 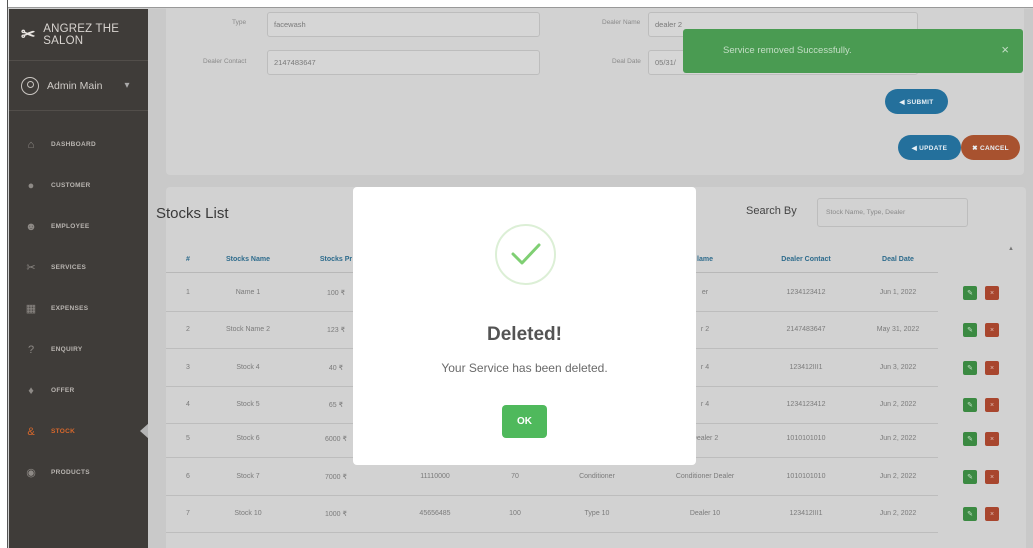 I want to click on dealer-name-label: Dealer Name, so click(x=621, y=22).